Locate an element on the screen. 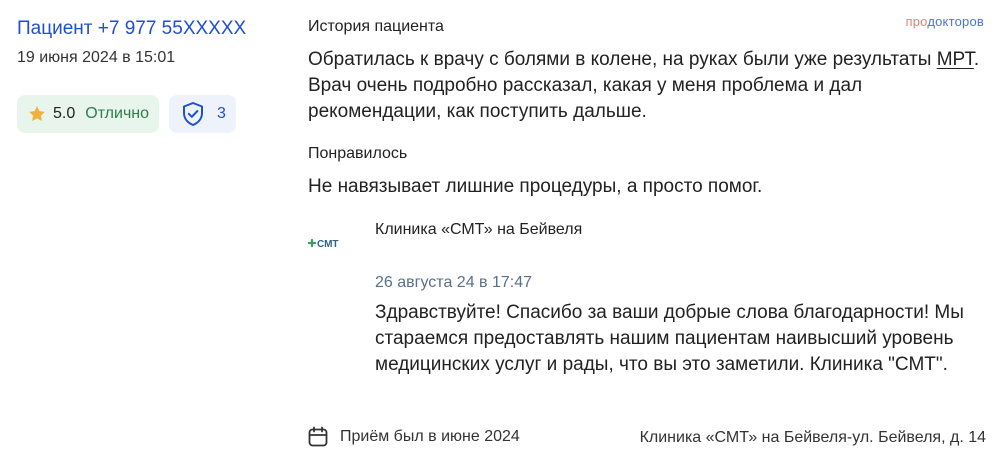  star-icon is located at coordinates (37, 114).